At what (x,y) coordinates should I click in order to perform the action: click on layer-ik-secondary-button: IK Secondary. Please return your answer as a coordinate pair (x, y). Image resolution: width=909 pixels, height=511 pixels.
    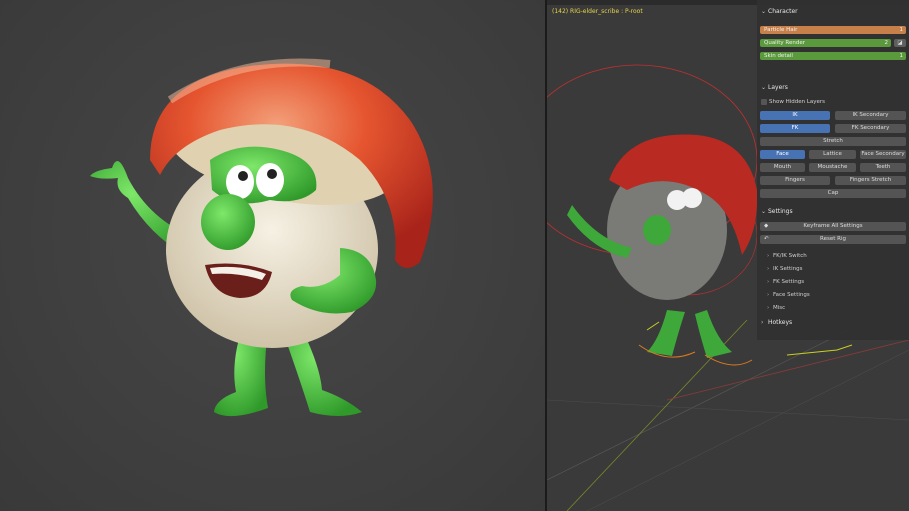
    Looking at the image, I should click on (870, 115).